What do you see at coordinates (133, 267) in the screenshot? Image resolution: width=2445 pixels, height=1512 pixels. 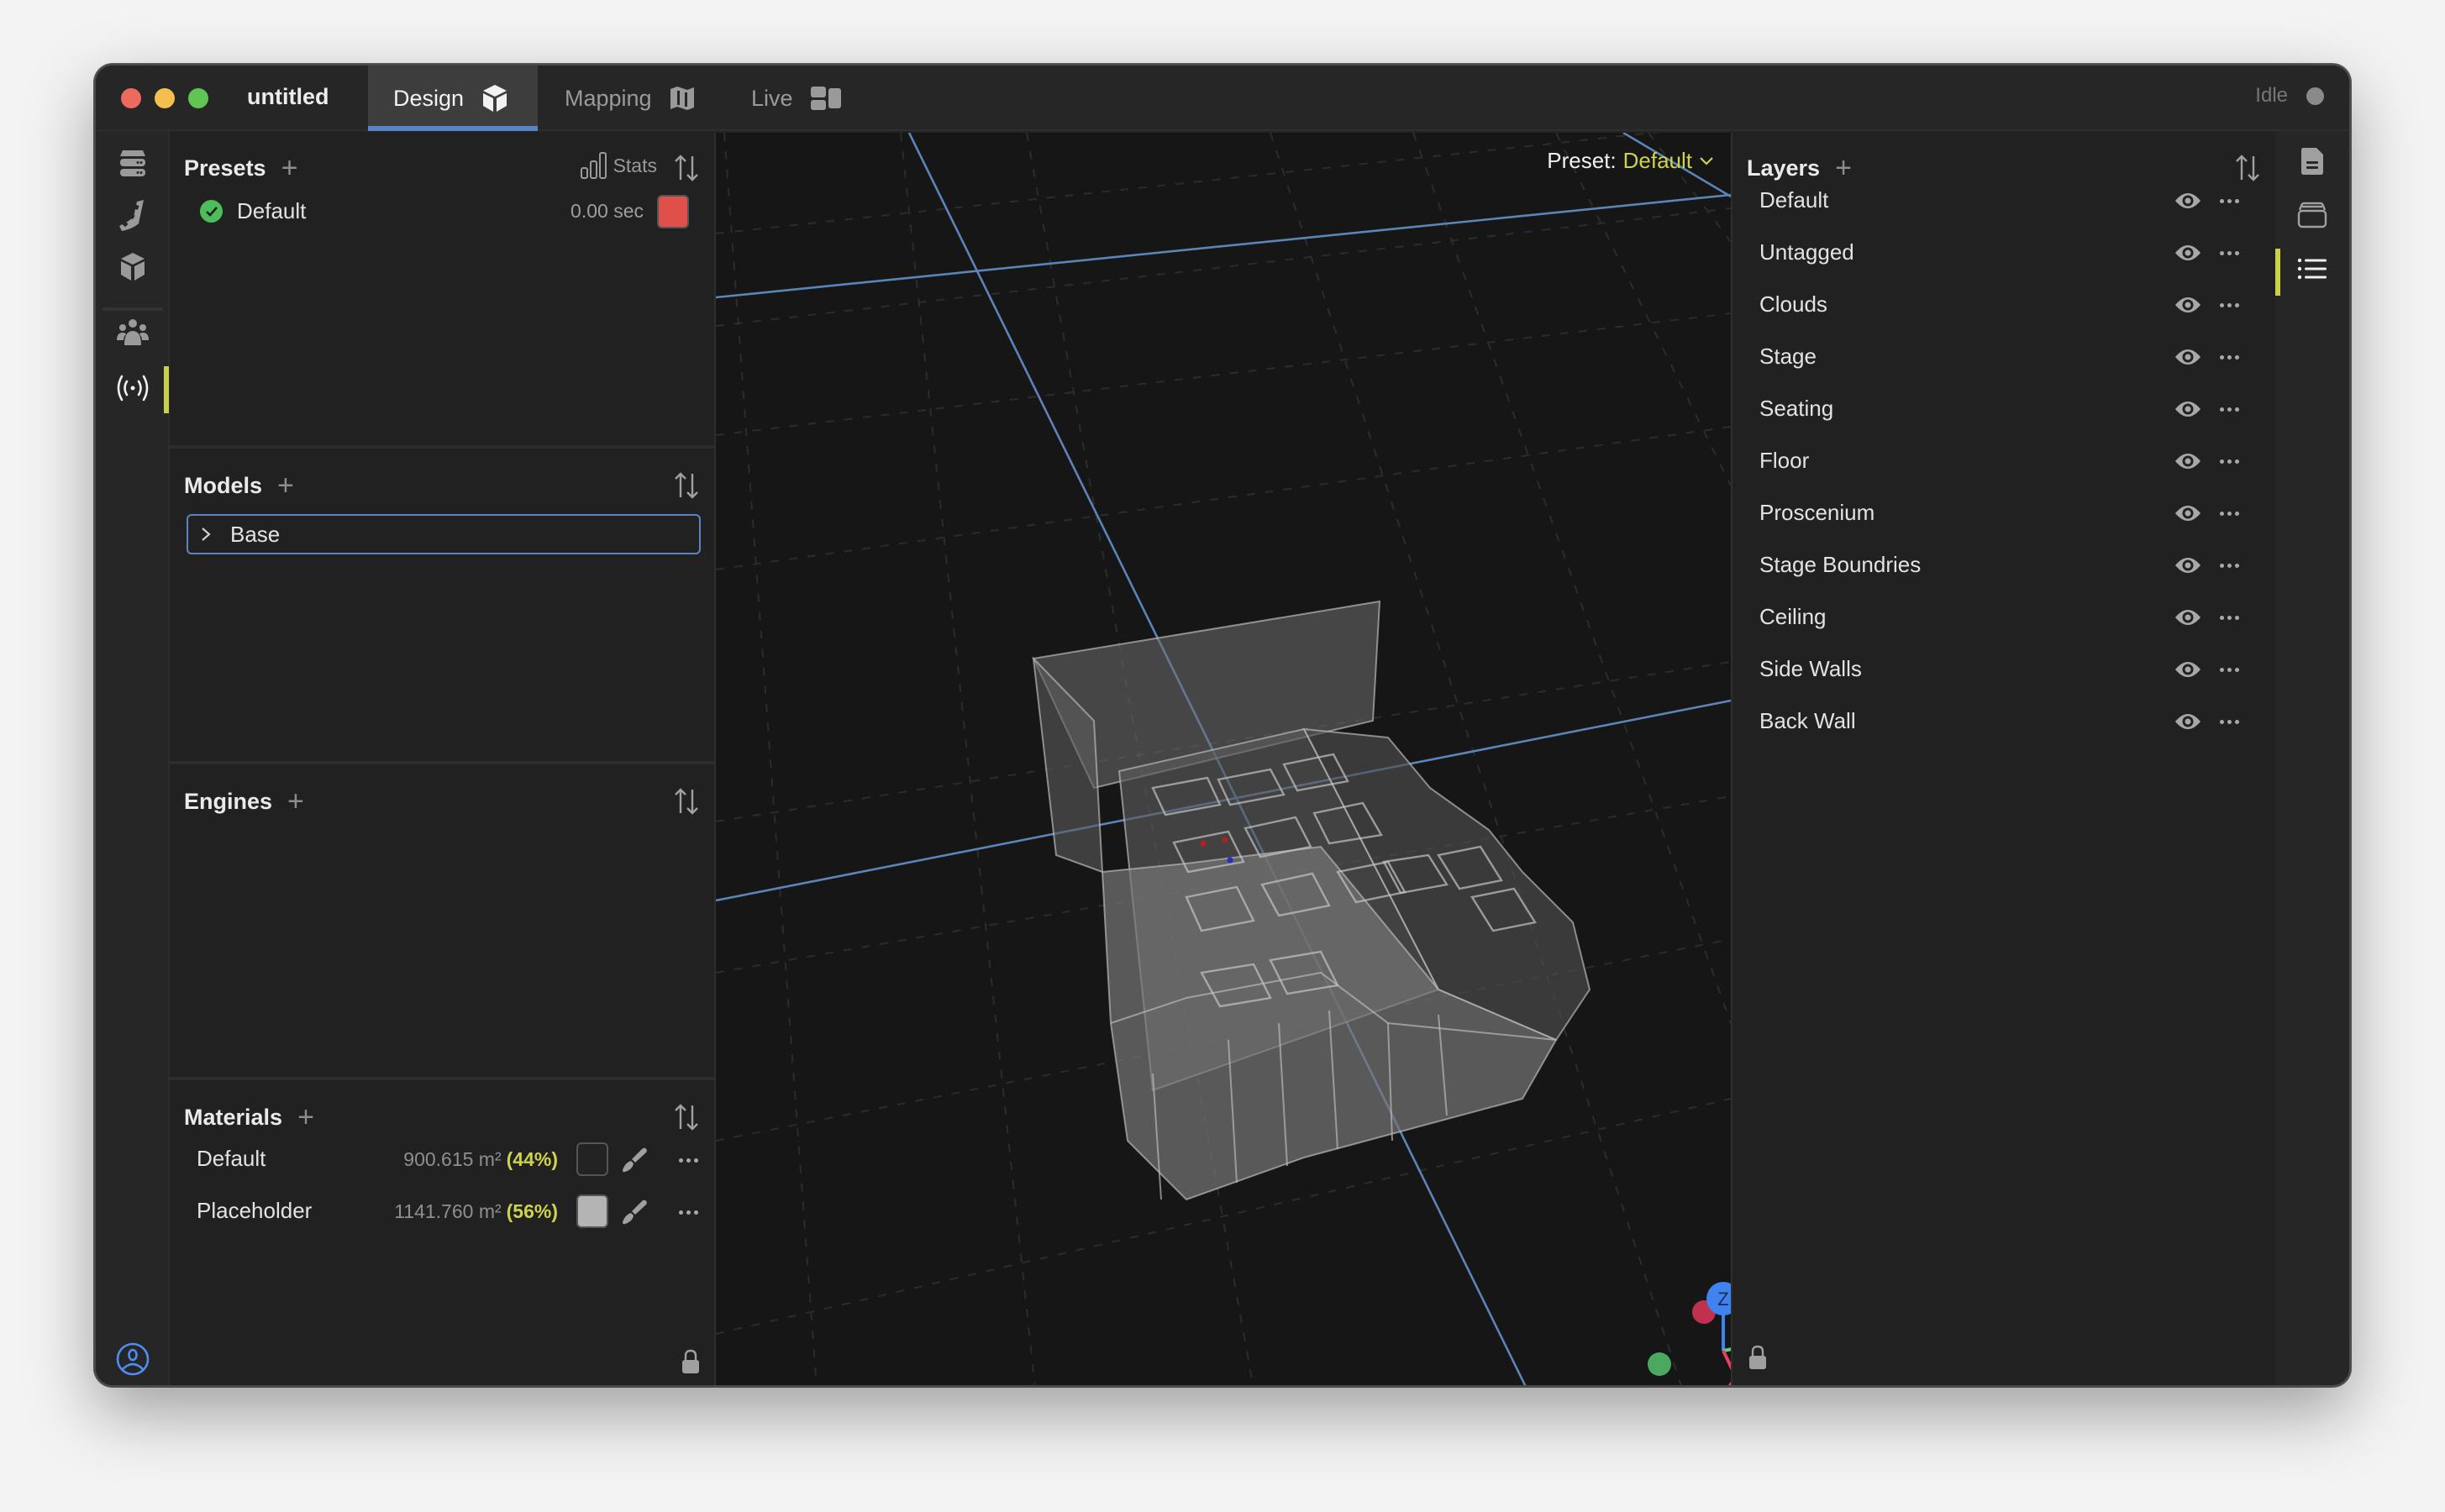 I see `cube-icon` at bounding box center [133, 267].